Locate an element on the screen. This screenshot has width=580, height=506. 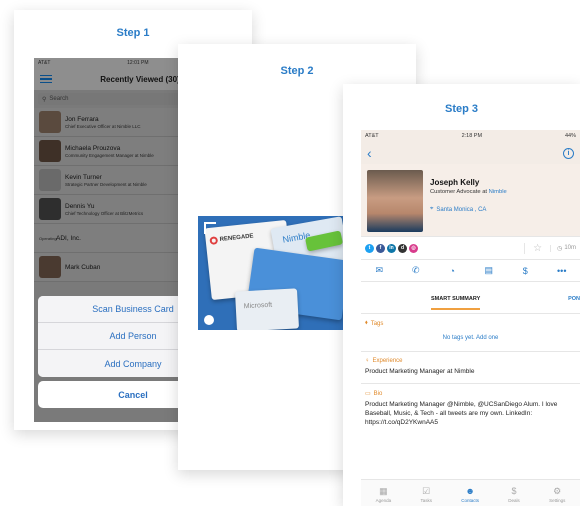
last-contact-time: ◷ 10m is located at coordinates (563, 248).